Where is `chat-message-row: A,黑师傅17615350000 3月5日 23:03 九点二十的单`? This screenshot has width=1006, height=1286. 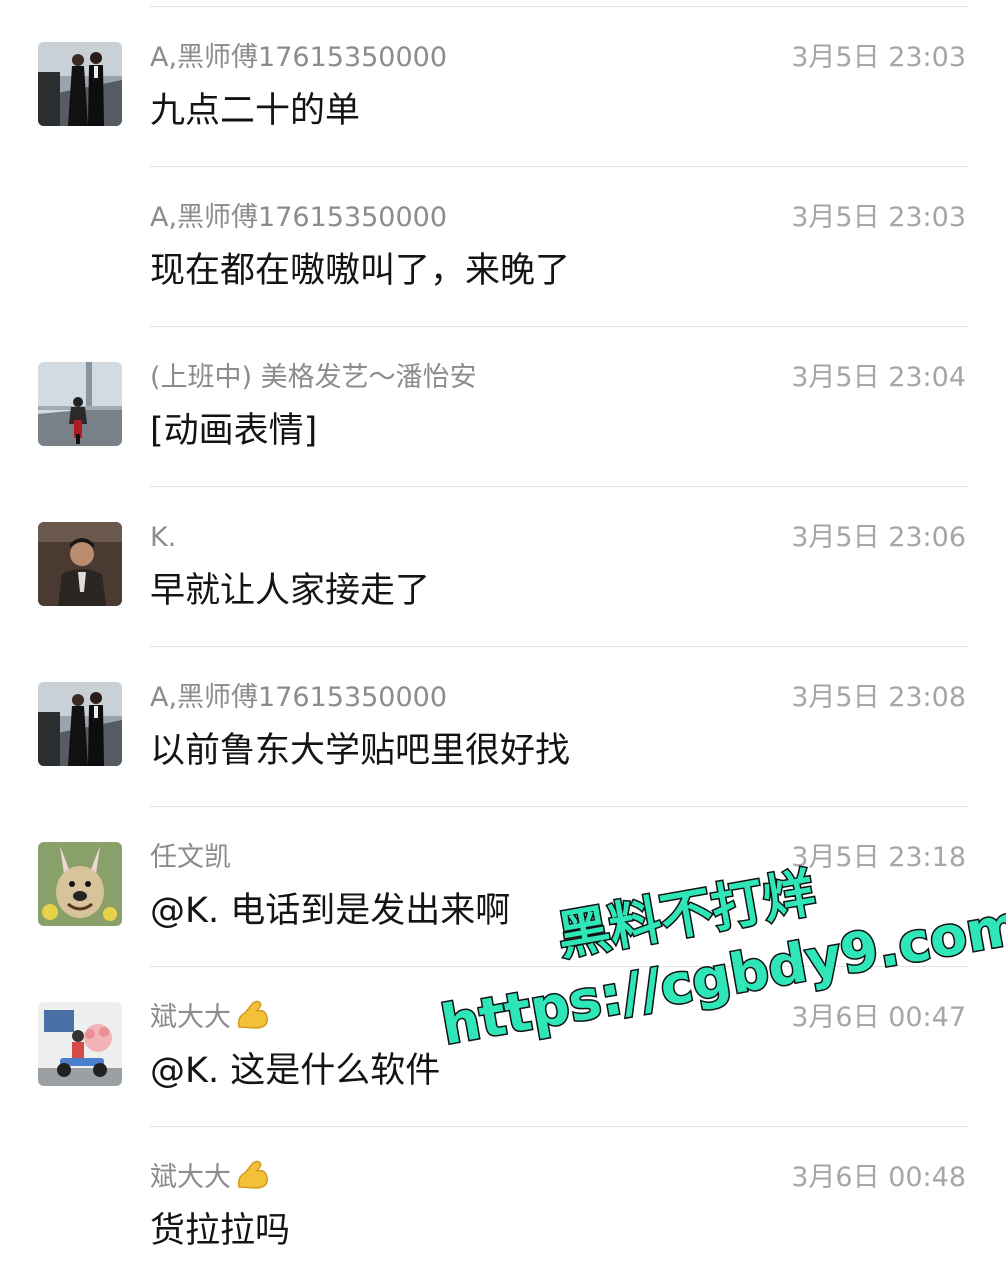
chat-message-row: A,黑师傅17615350000 3月5日 23:03 九点二十的单 is located at coordinates (503, 86).